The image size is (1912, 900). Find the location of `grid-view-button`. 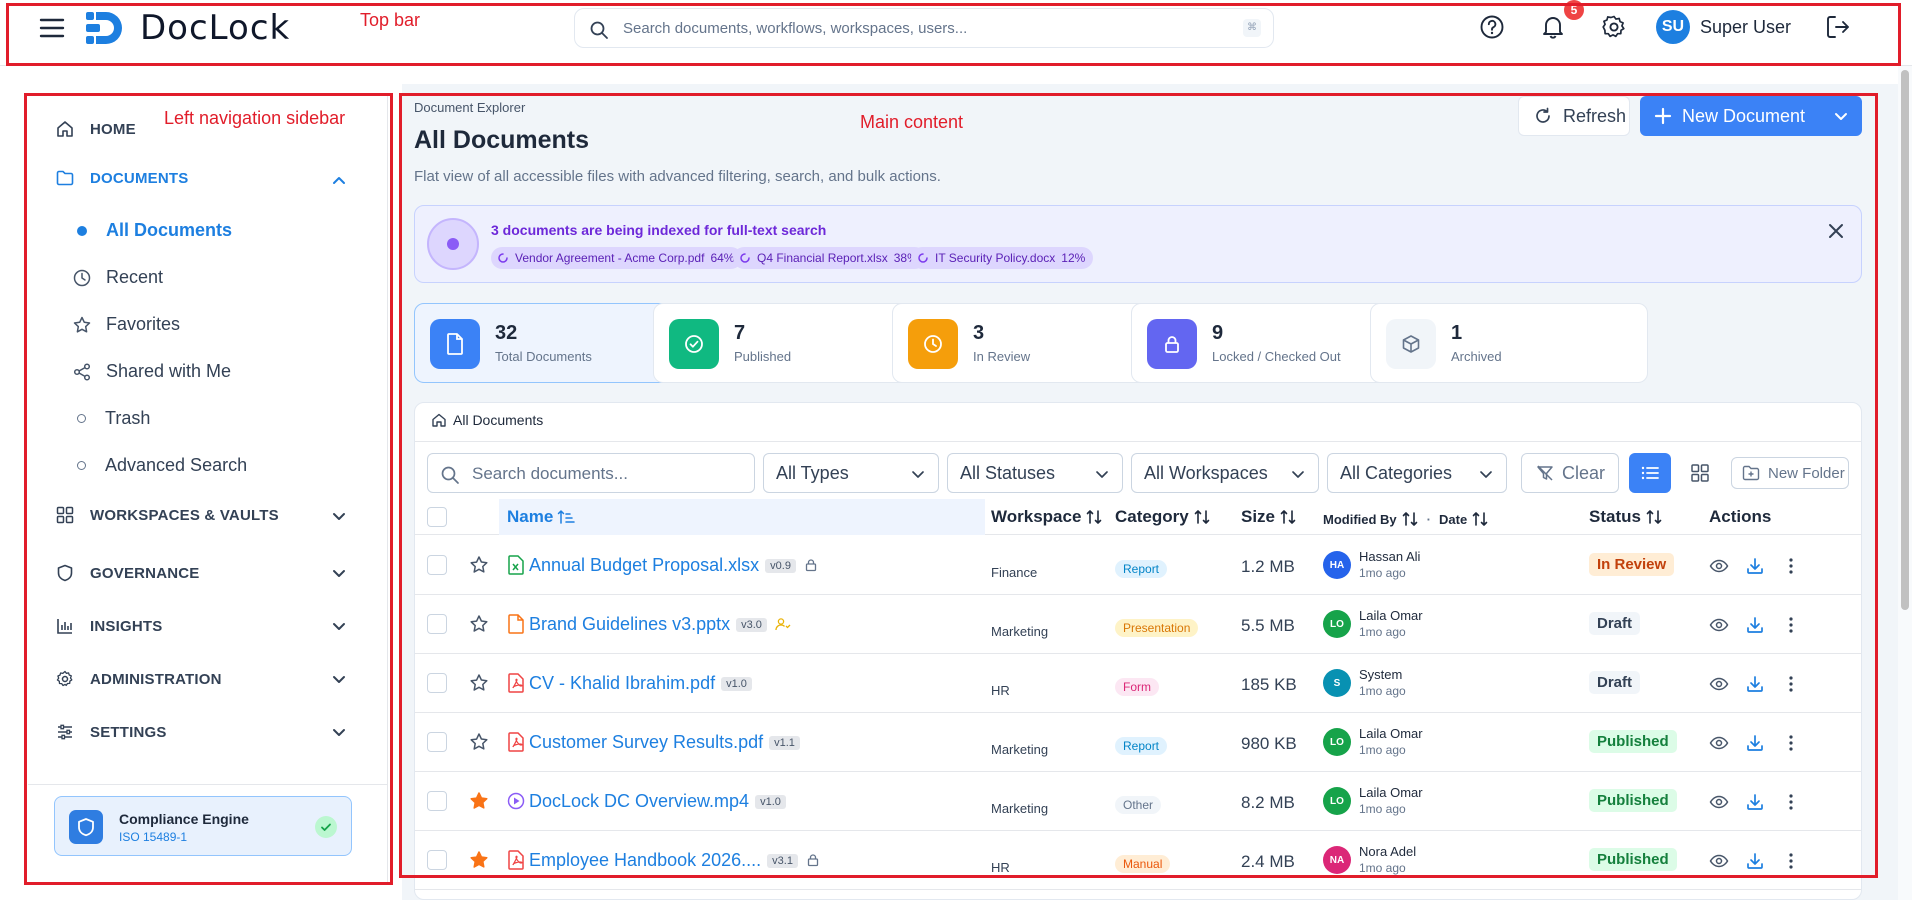

grid-view-button is located at coordinates (1700, 473).